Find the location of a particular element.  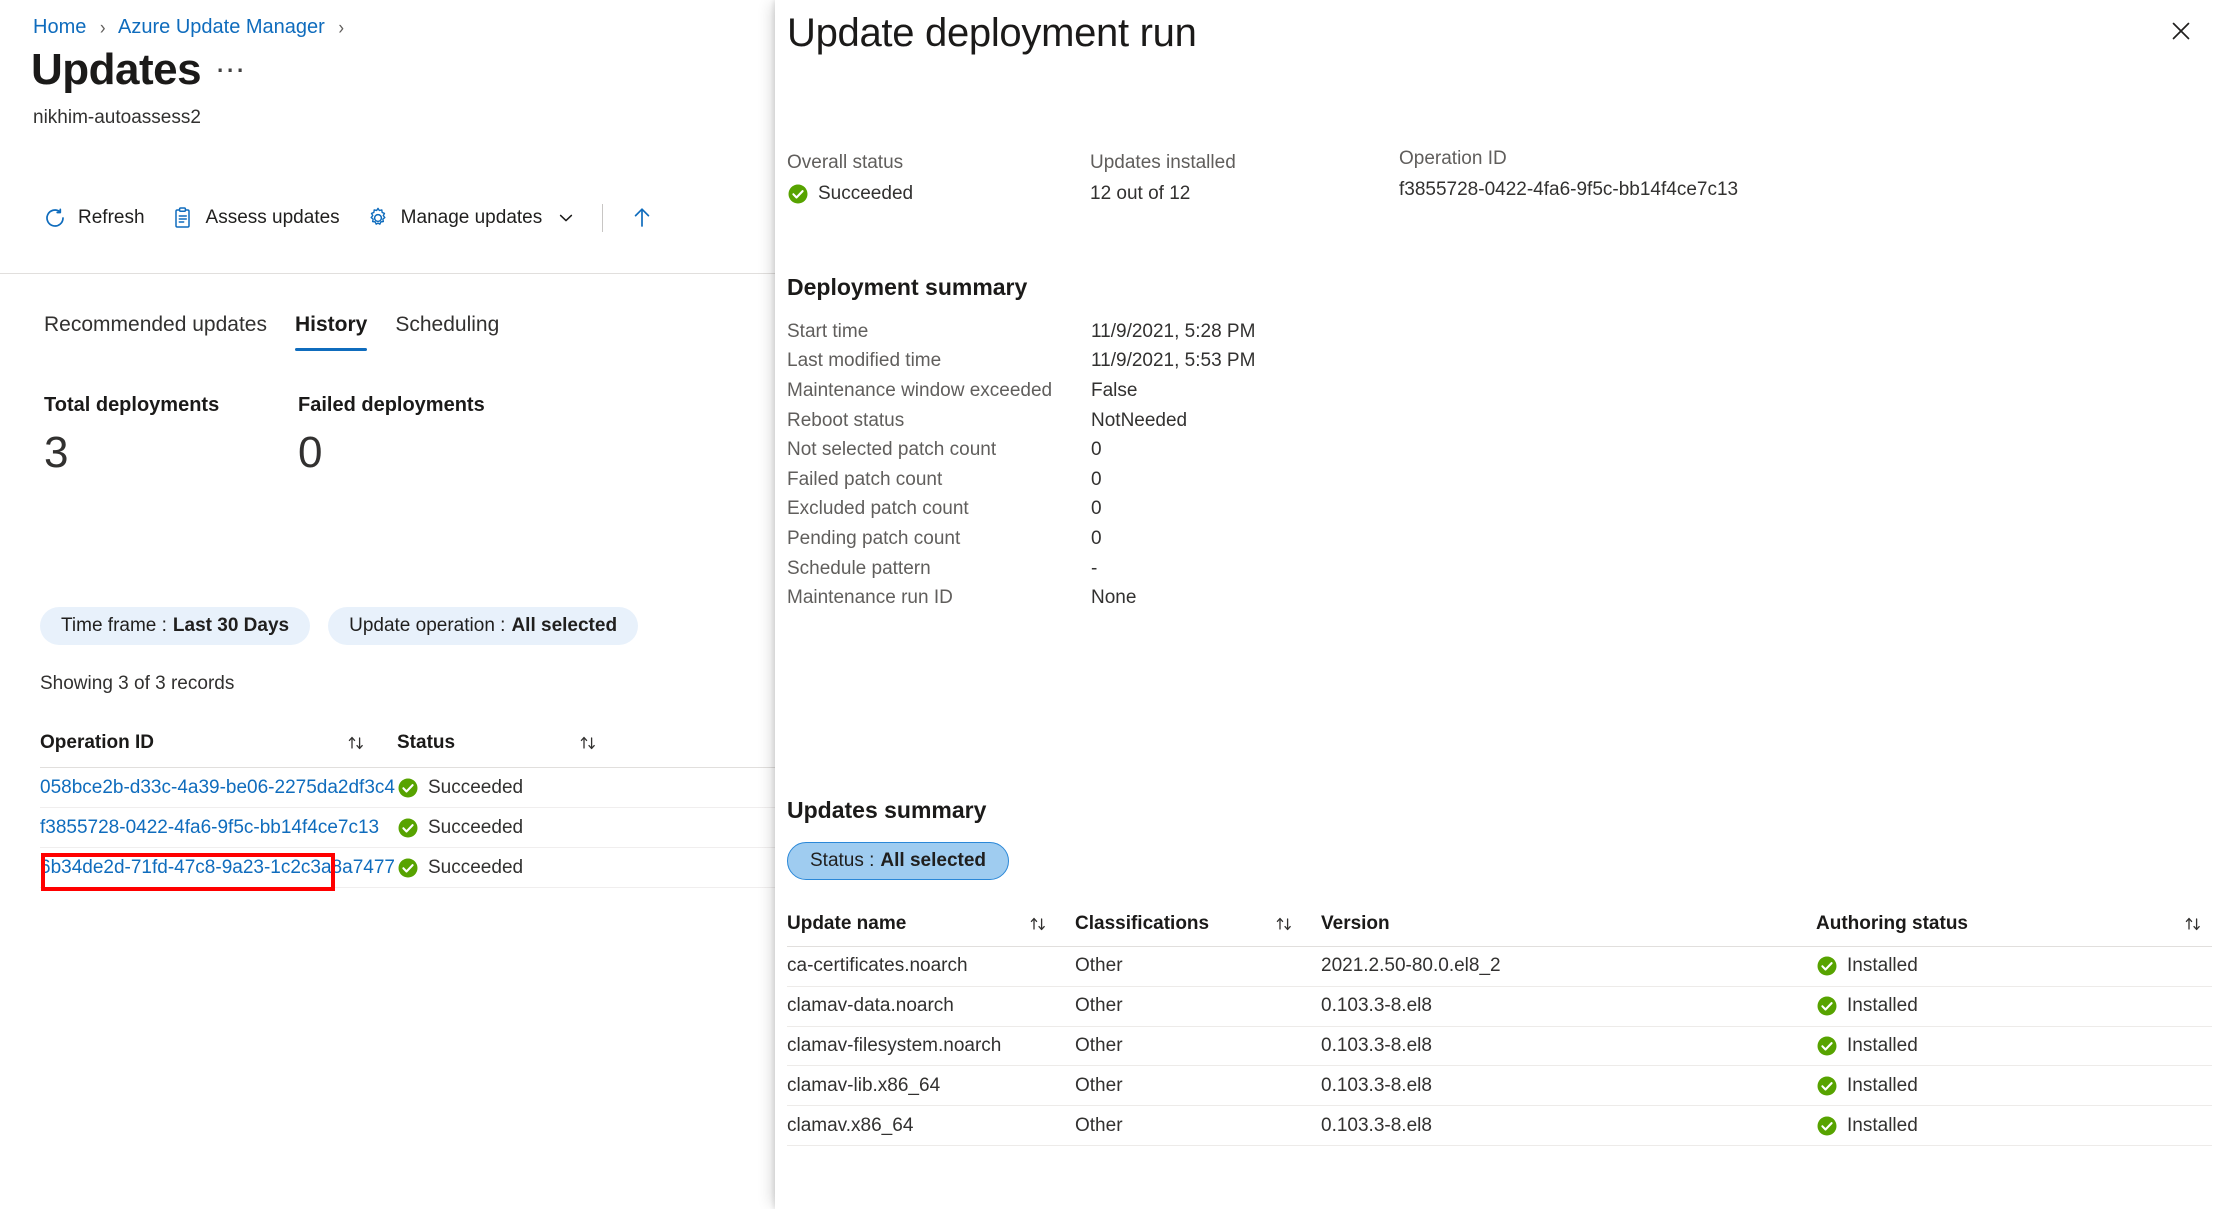

clipboard-icon is located at coordinates (183, 218).